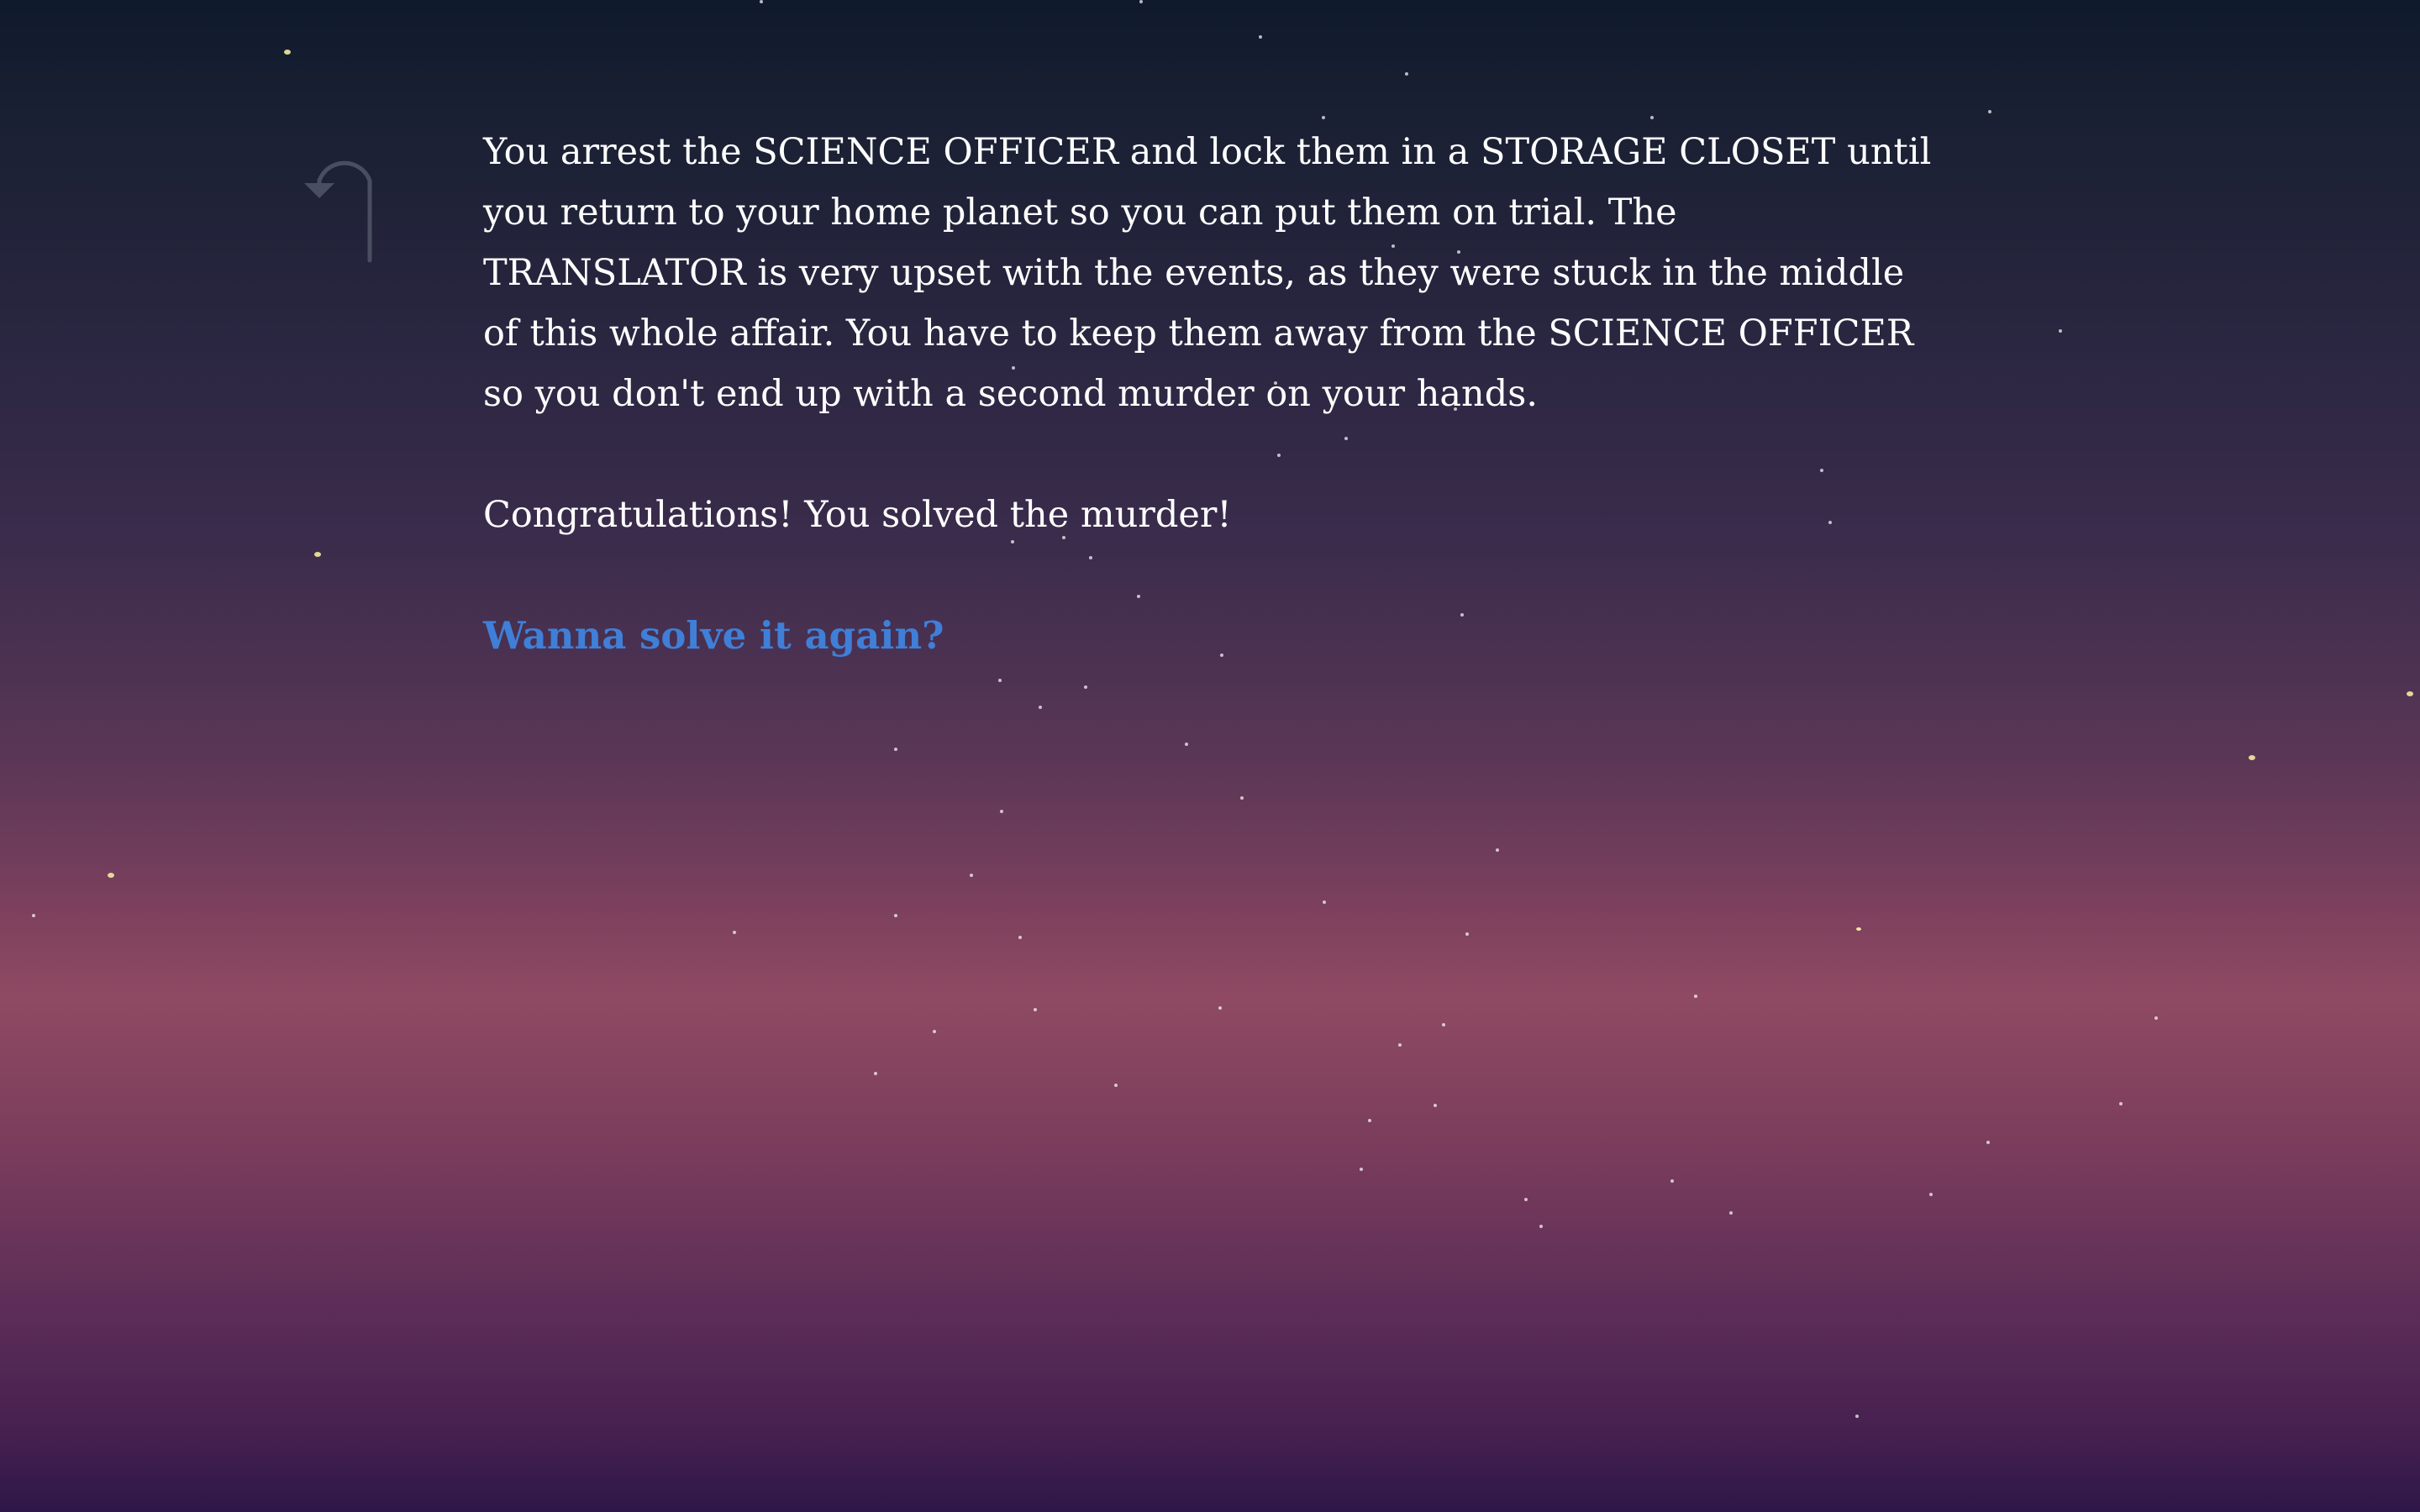 The image size is (2420, 1512). What do you see at coordinates (857, 515) in the screenshot?
I see `success-message: Congratulations! You solved the murder!` at bounding box center [857, 515].